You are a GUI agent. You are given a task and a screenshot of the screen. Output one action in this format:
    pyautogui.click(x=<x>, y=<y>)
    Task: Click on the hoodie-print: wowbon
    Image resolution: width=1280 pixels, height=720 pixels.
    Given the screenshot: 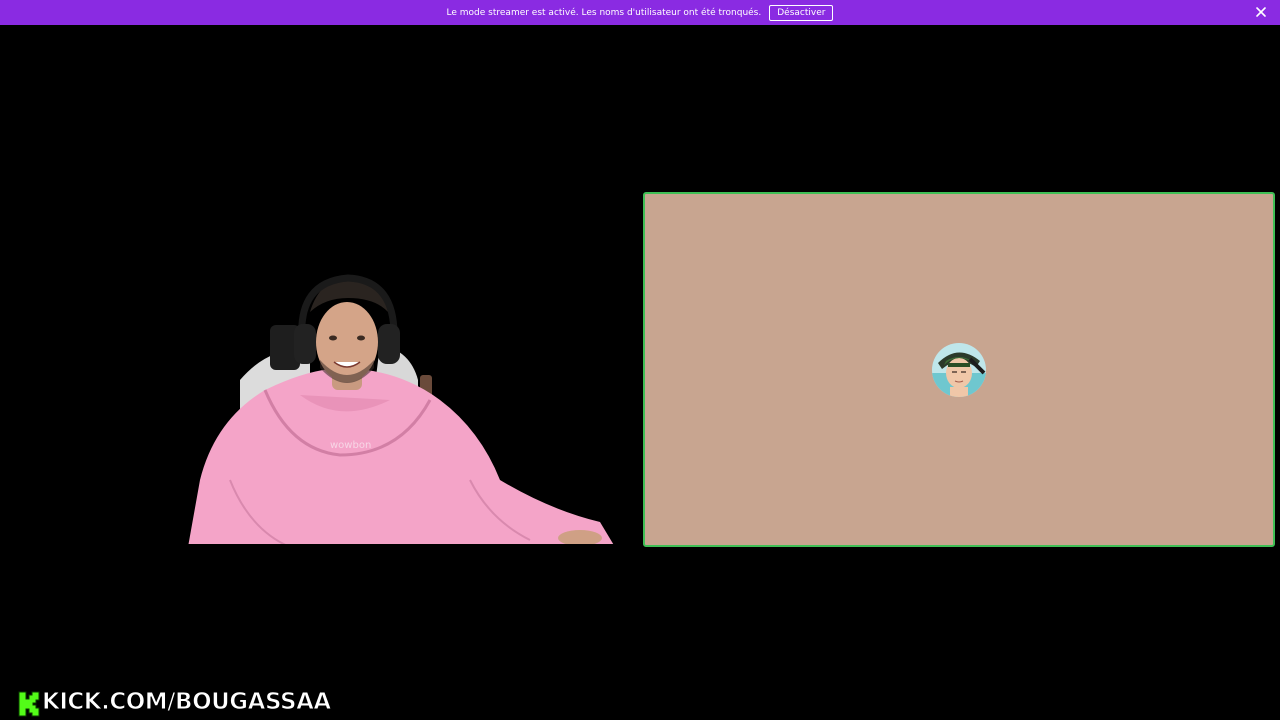 What is the action you would take?
    pyautogui.click(x=350, y=445)
    